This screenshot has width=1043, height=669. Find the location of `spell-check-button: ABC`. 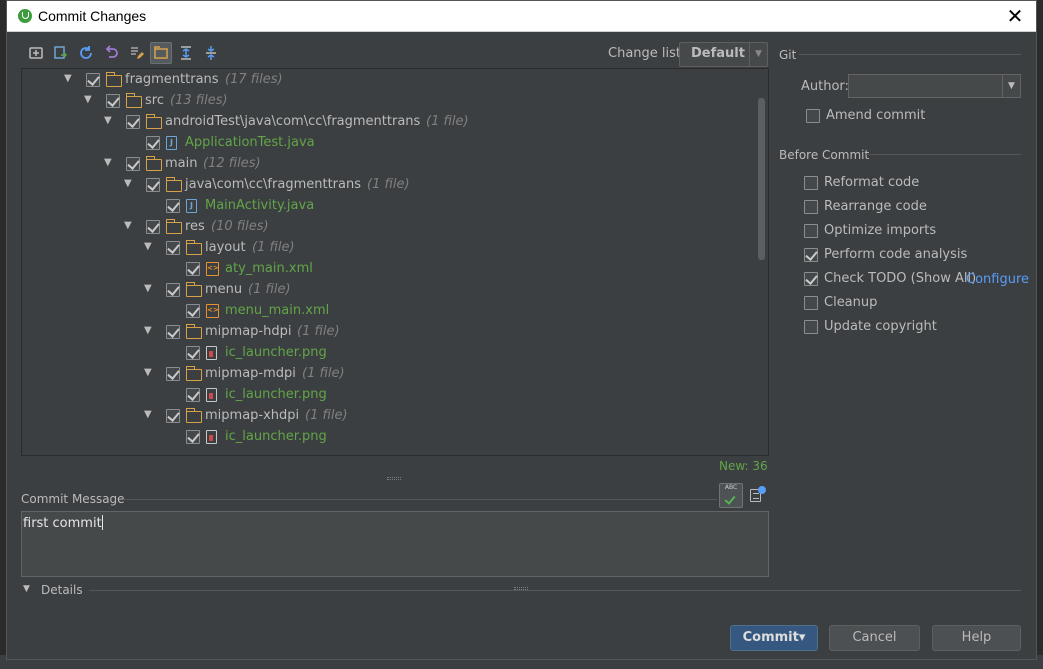

spell-check-button: ABC is located at coordinates (731, 495).